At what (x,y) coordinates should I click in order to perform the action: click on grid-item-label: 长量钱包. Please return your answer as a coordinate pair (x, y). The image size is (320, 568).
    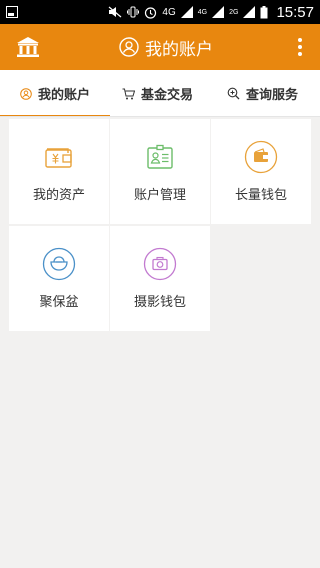
    Looking at the image, I should click on (260, 195).